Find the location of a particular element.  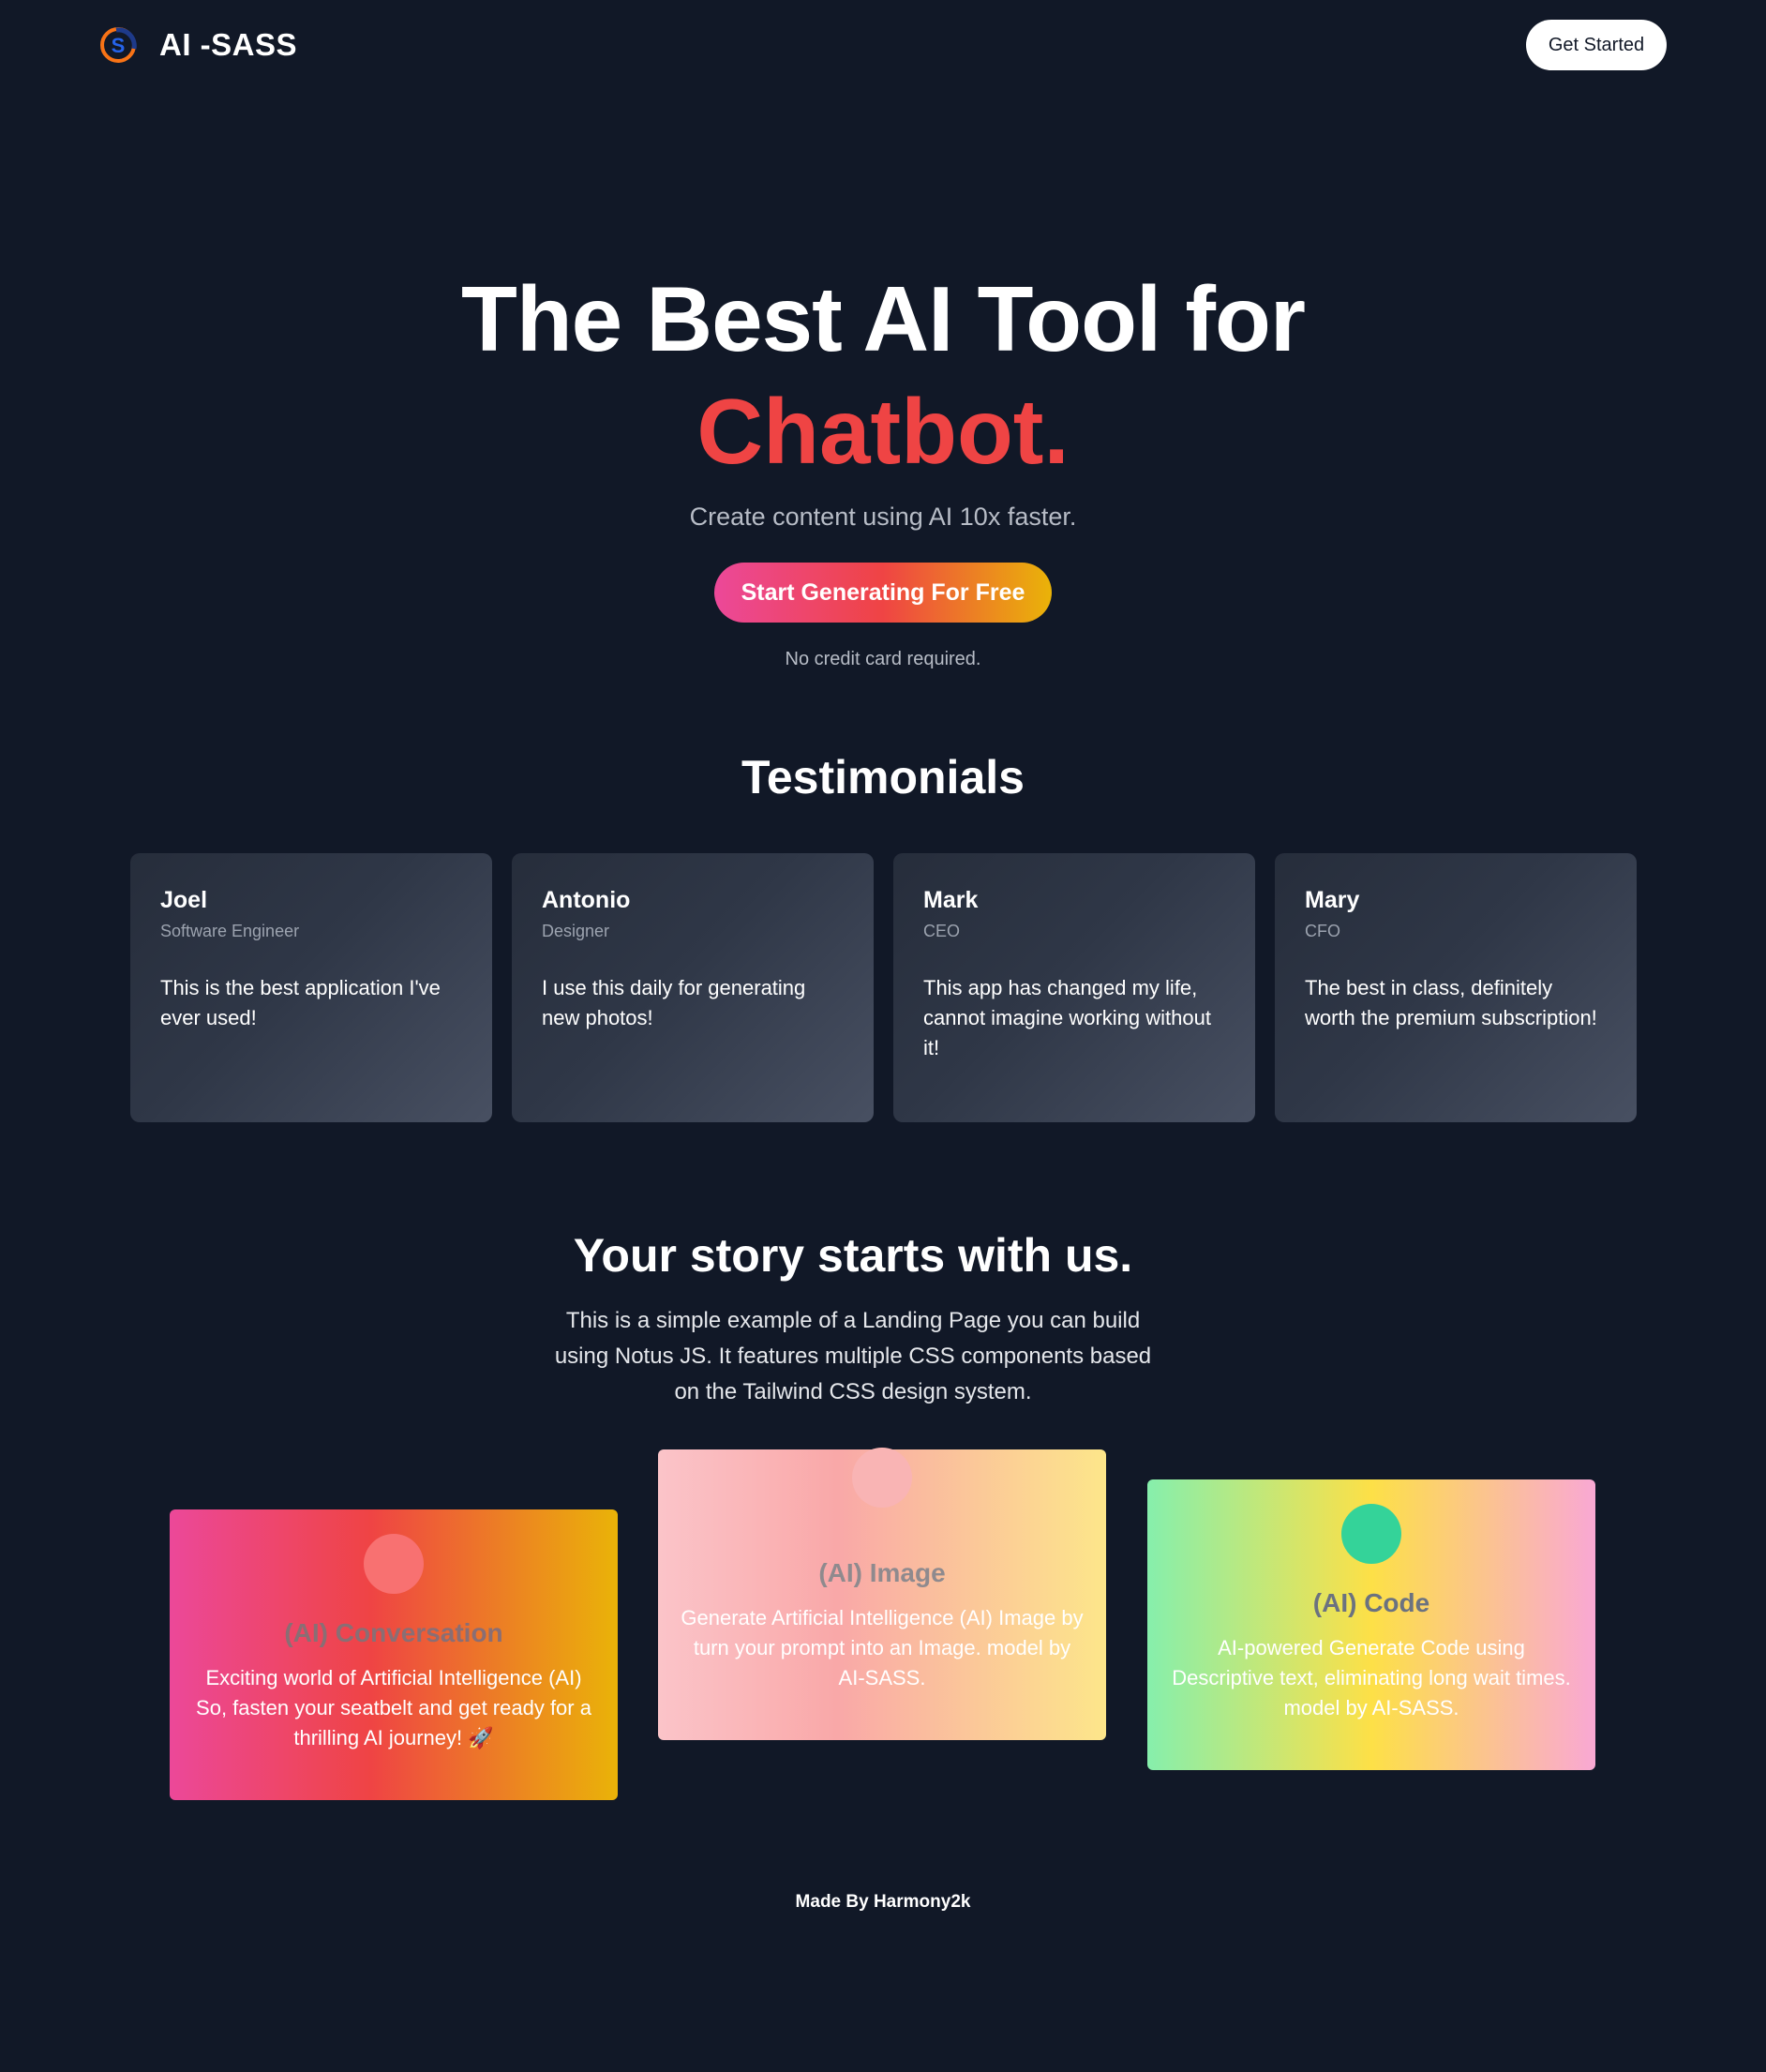

brand-name: AI -SASS is located at coordinates (228, 44).